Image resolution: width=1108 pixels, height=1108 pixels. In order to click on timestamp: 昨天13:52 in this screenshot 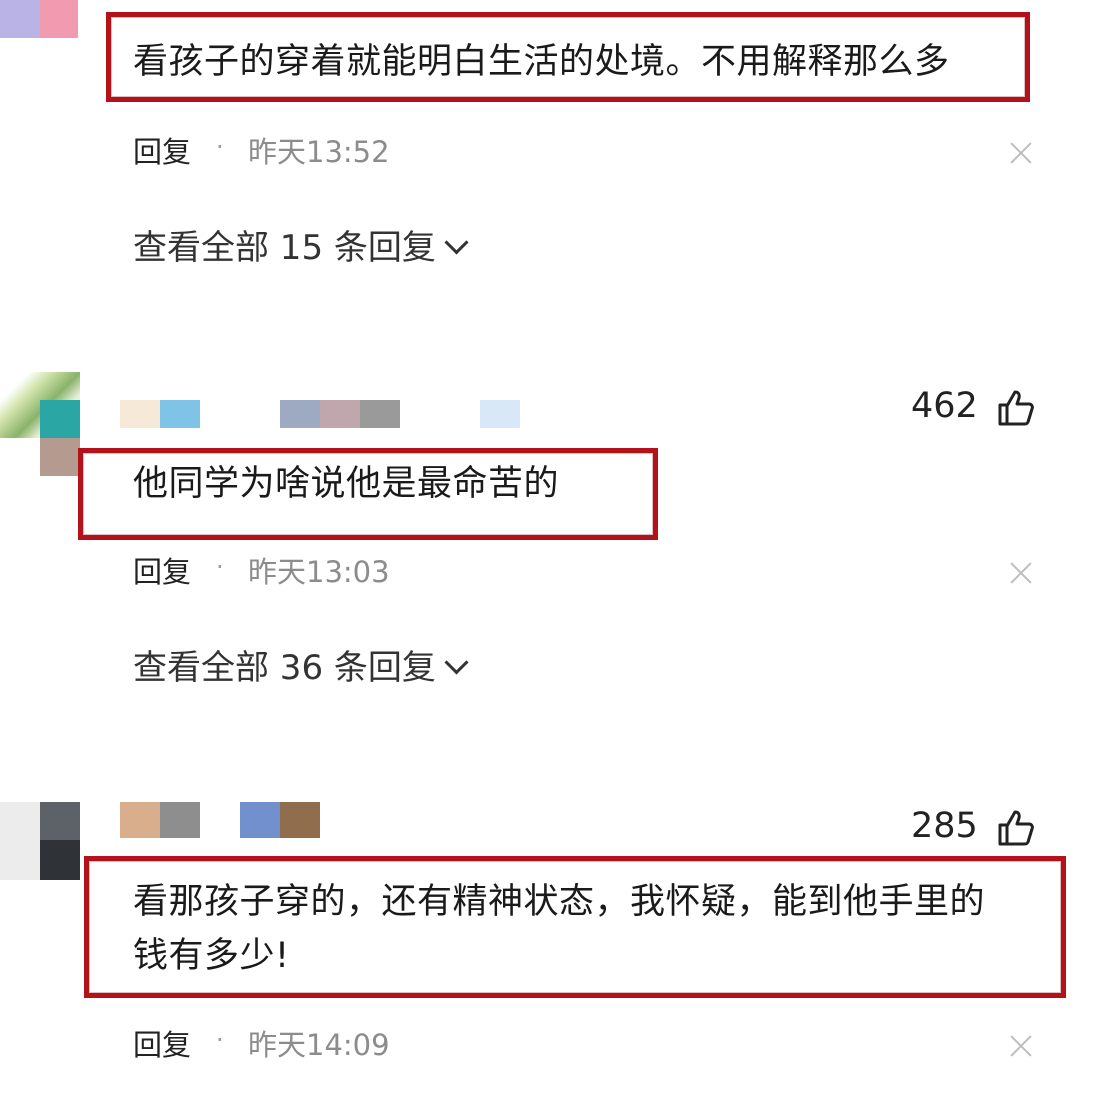, I will do `click(319, 152)`.